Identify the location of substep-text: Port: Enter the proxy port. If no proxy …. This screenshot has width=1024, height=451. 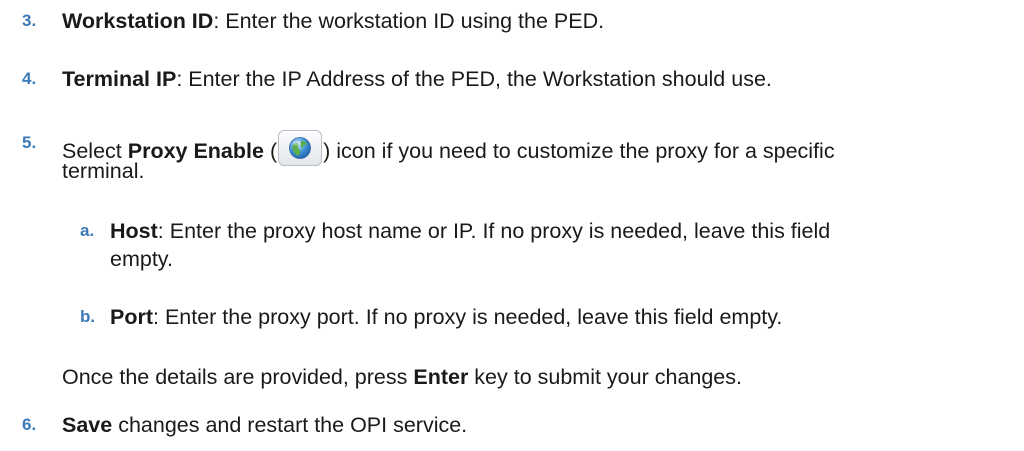
(446, 317).